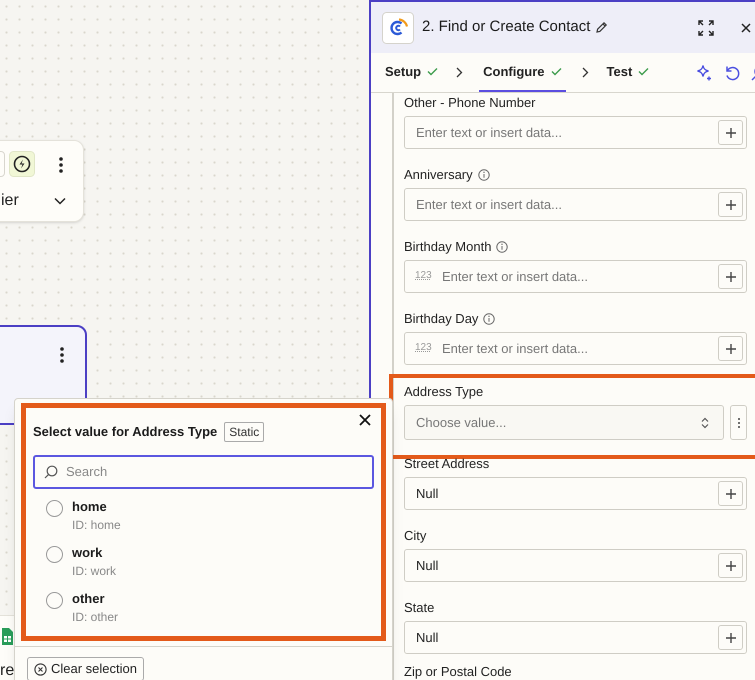  I want to click on search-field: Search, so click(203, 472).